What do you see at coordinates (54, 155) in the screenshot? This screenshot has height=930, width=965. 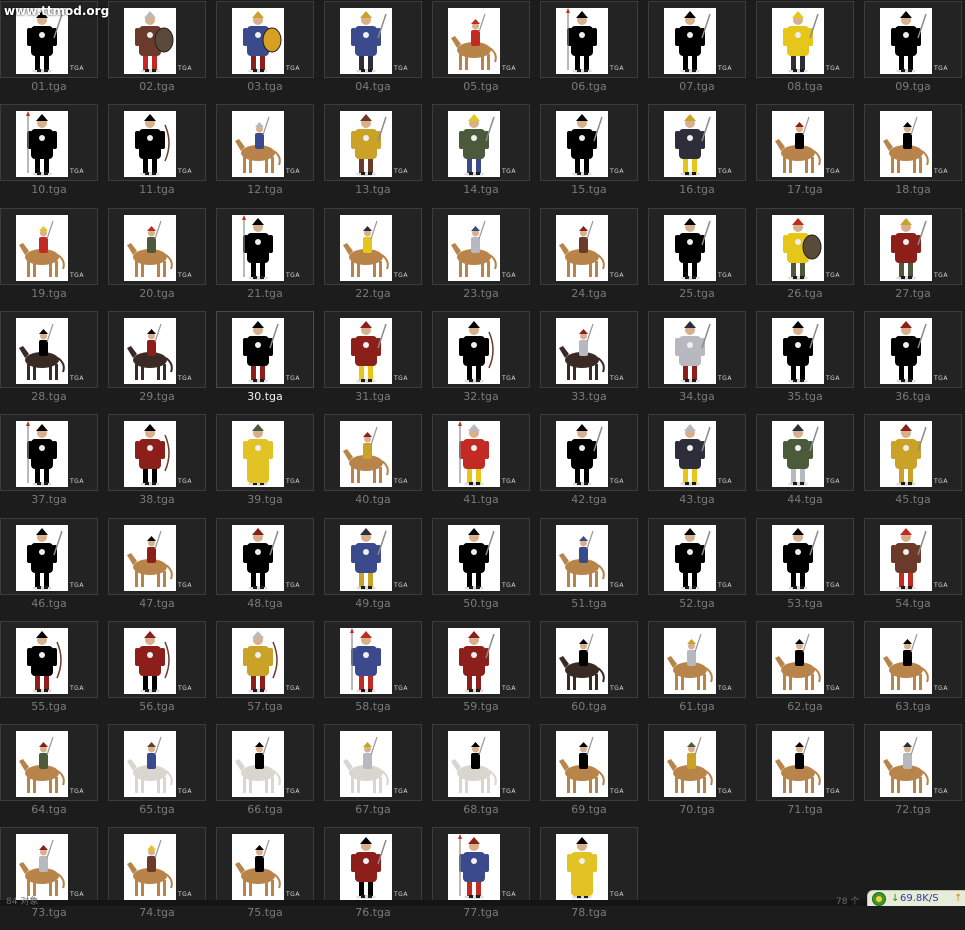 I see `file-thumbnail: TGA 10.tga` at bounding box center [54, 155].